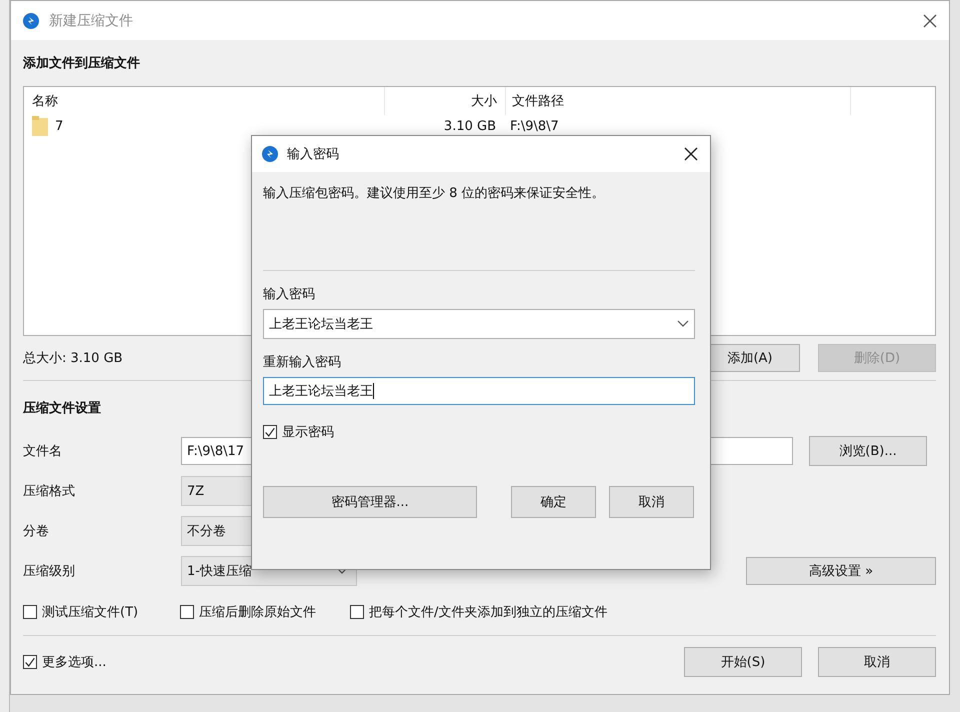  I want to click on password-combo-field: 上老王论坛当老王, so click(479, 324).